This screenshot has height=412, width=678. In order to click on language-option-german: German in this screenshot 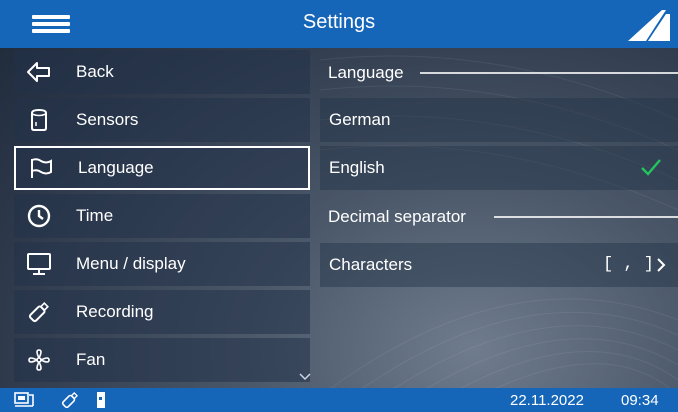, I will do `click(499, 120)`.